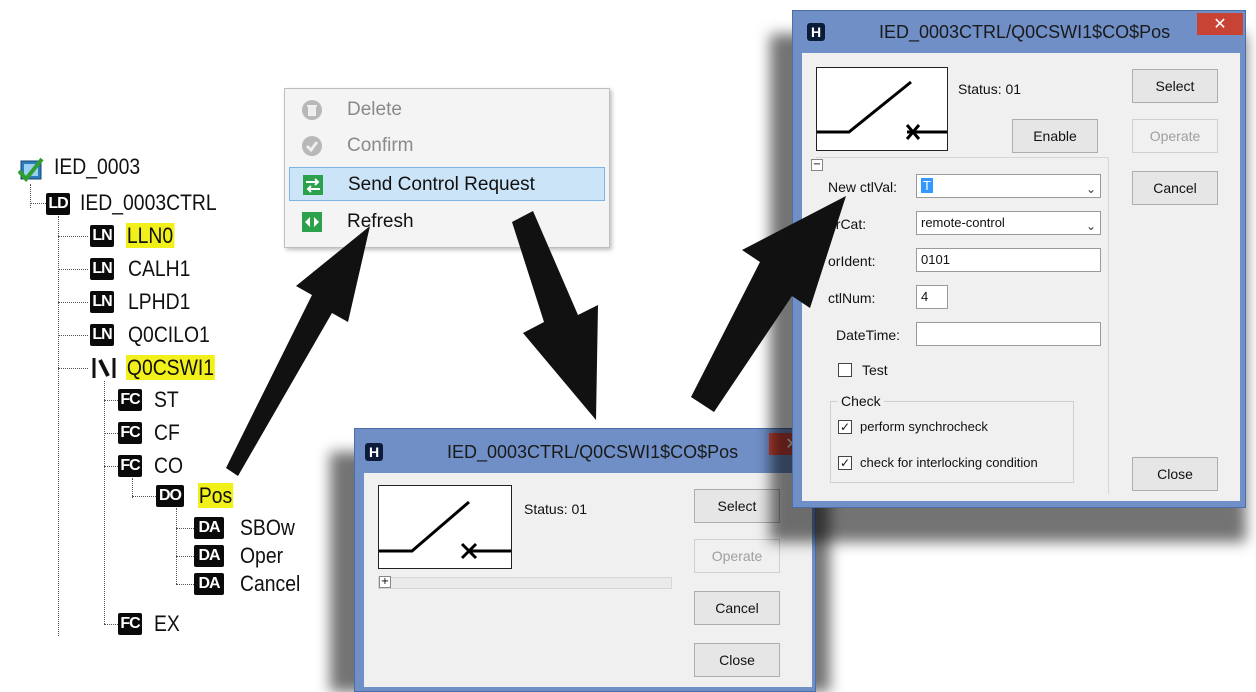  What do you see at coordinates (768, 304) in the screenshot?
I see `arrow-to-large-dialog` at bounding box center [768, 304].